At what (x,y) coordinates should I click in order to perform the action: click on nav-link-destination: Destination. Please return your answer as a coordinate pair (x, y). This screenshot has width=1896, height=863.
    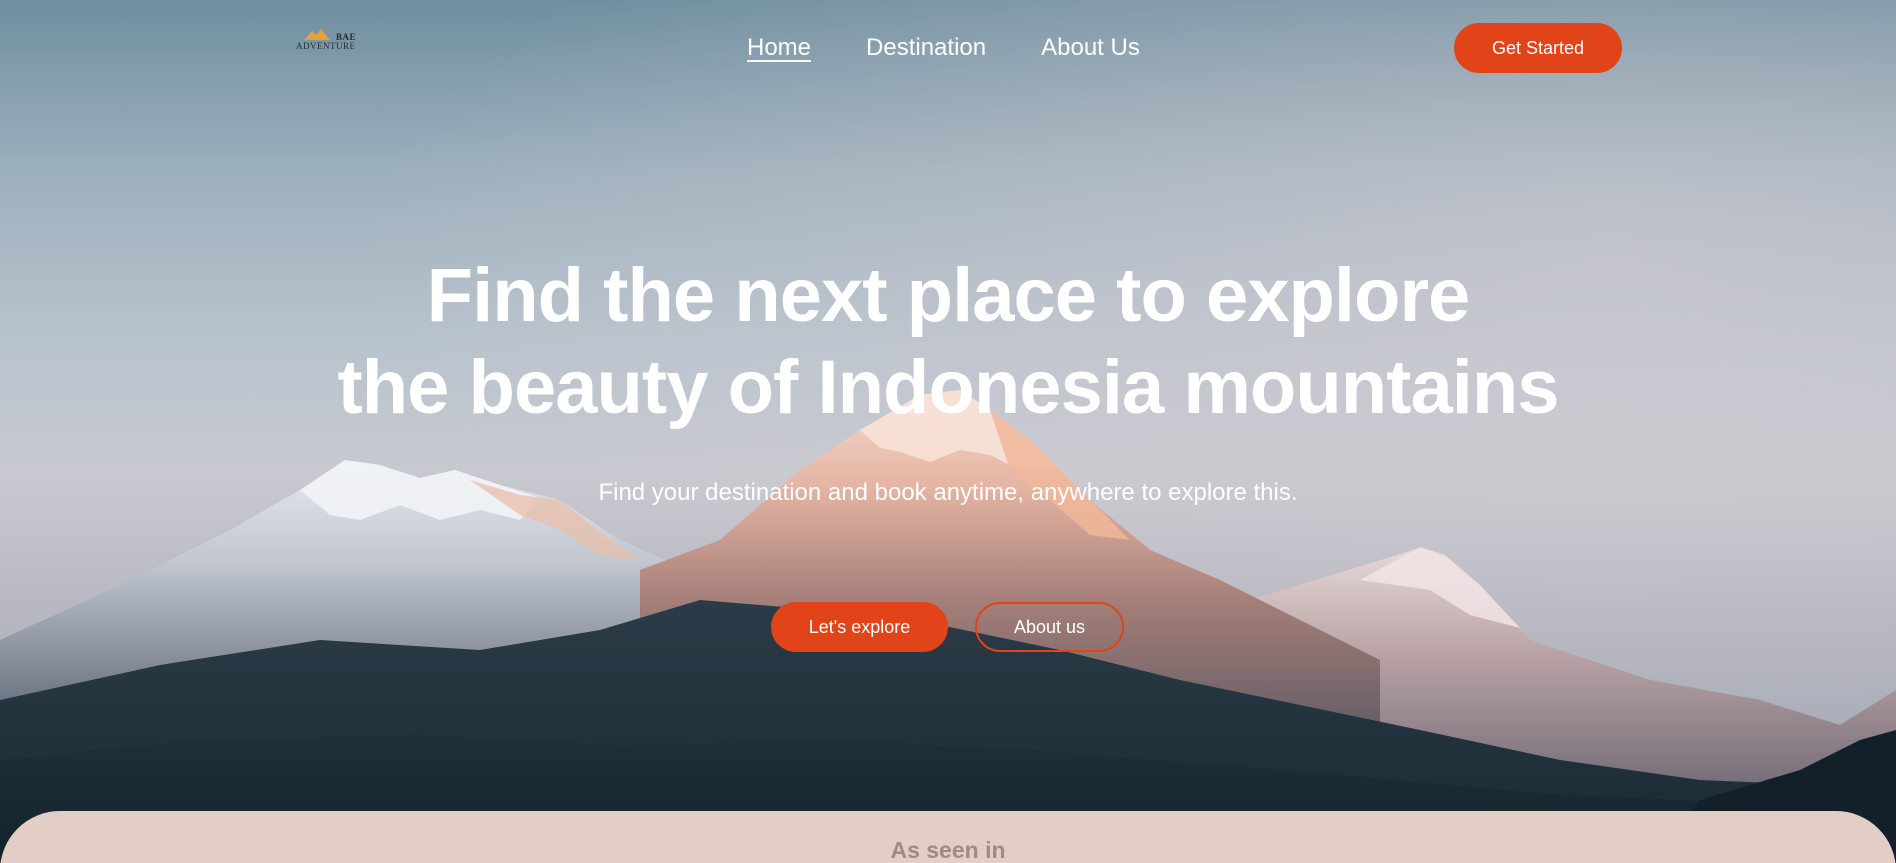
    Looking at the image, I should click on (926, 48).